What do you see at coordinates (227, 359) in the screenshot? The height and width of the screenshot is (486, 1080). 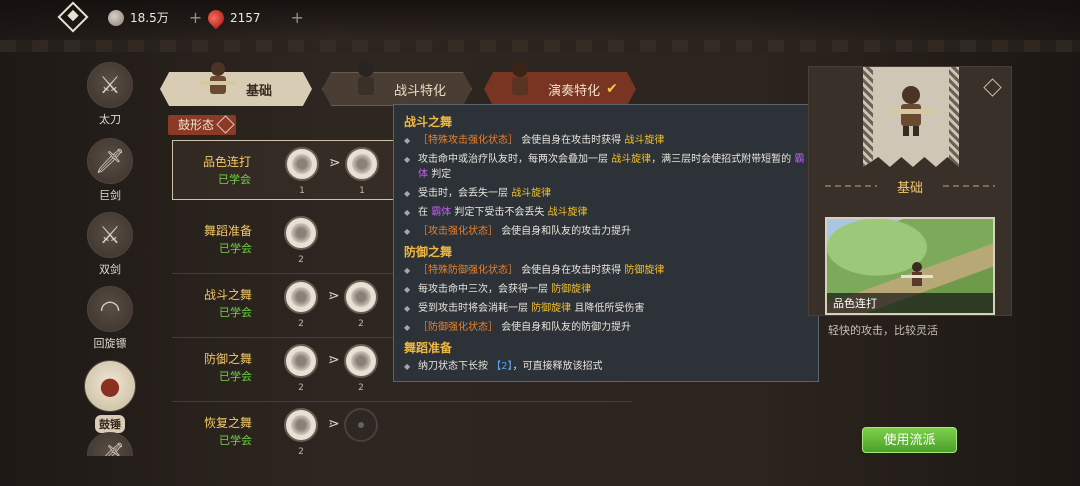 I see `skill-name: 防御之舞` at bounding box center [227, 359].